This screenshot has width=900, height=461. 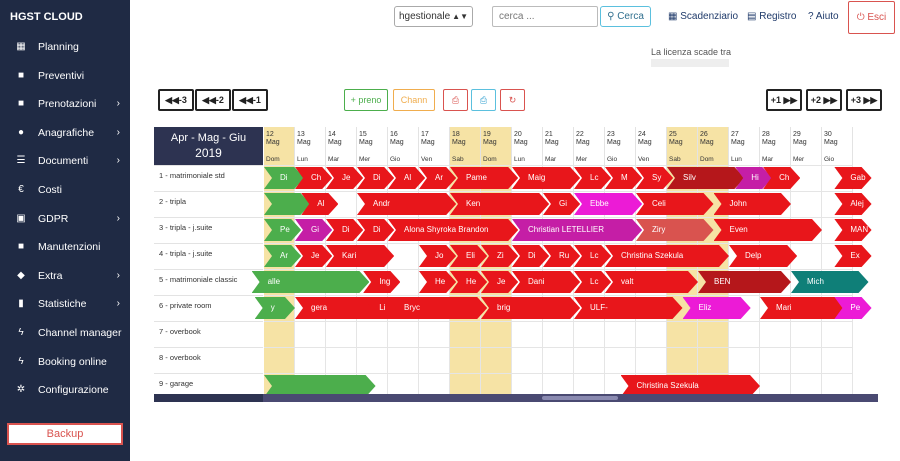 What do you see at coordinates (580, 398) in the screenshot?
I see `calendar-scrollbar-thumb` at bounding box center [580, 398].